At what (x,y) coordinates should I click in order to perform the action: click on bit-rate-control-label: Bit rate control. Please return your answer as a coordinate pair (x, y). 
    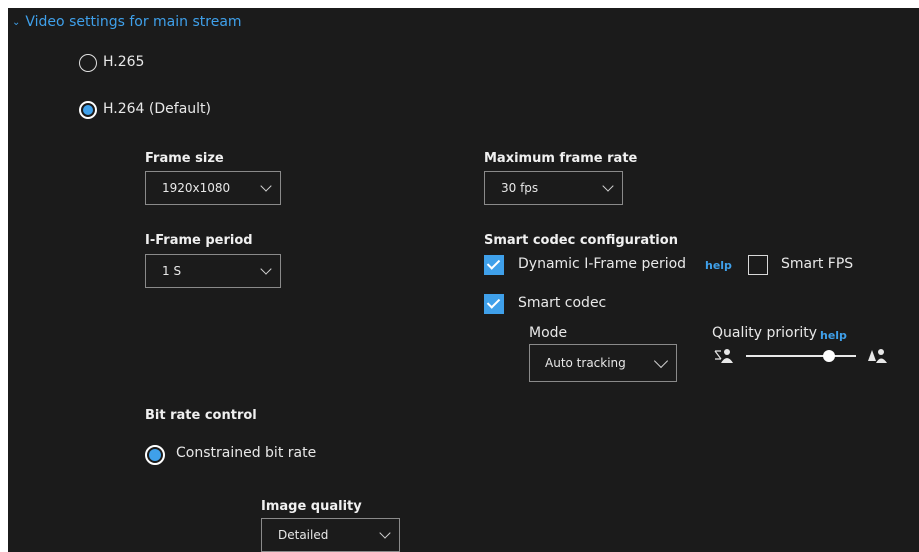
    Looking at the image, I should click on (201, 415).